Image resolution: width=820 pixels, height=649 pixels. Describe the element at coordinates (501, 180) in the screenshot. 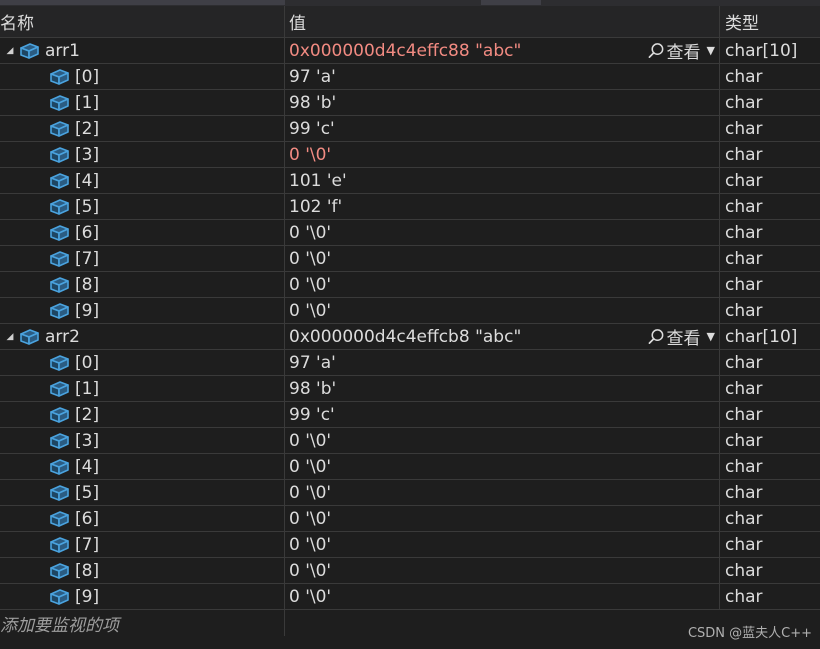

I see `element-value-cell: 101 'e'` at that location.